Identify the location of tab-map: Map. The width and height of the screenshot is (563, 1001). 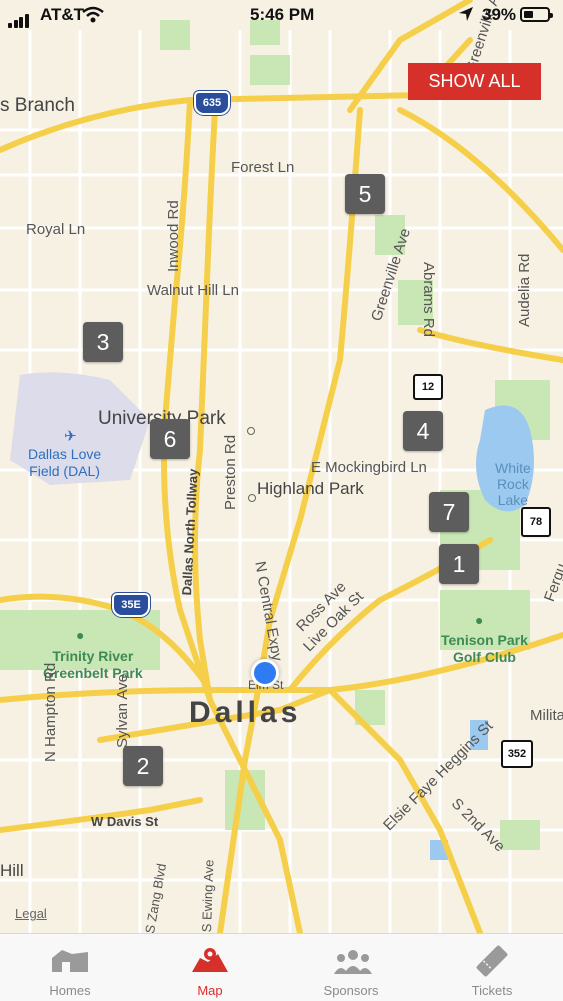
(210, 967).